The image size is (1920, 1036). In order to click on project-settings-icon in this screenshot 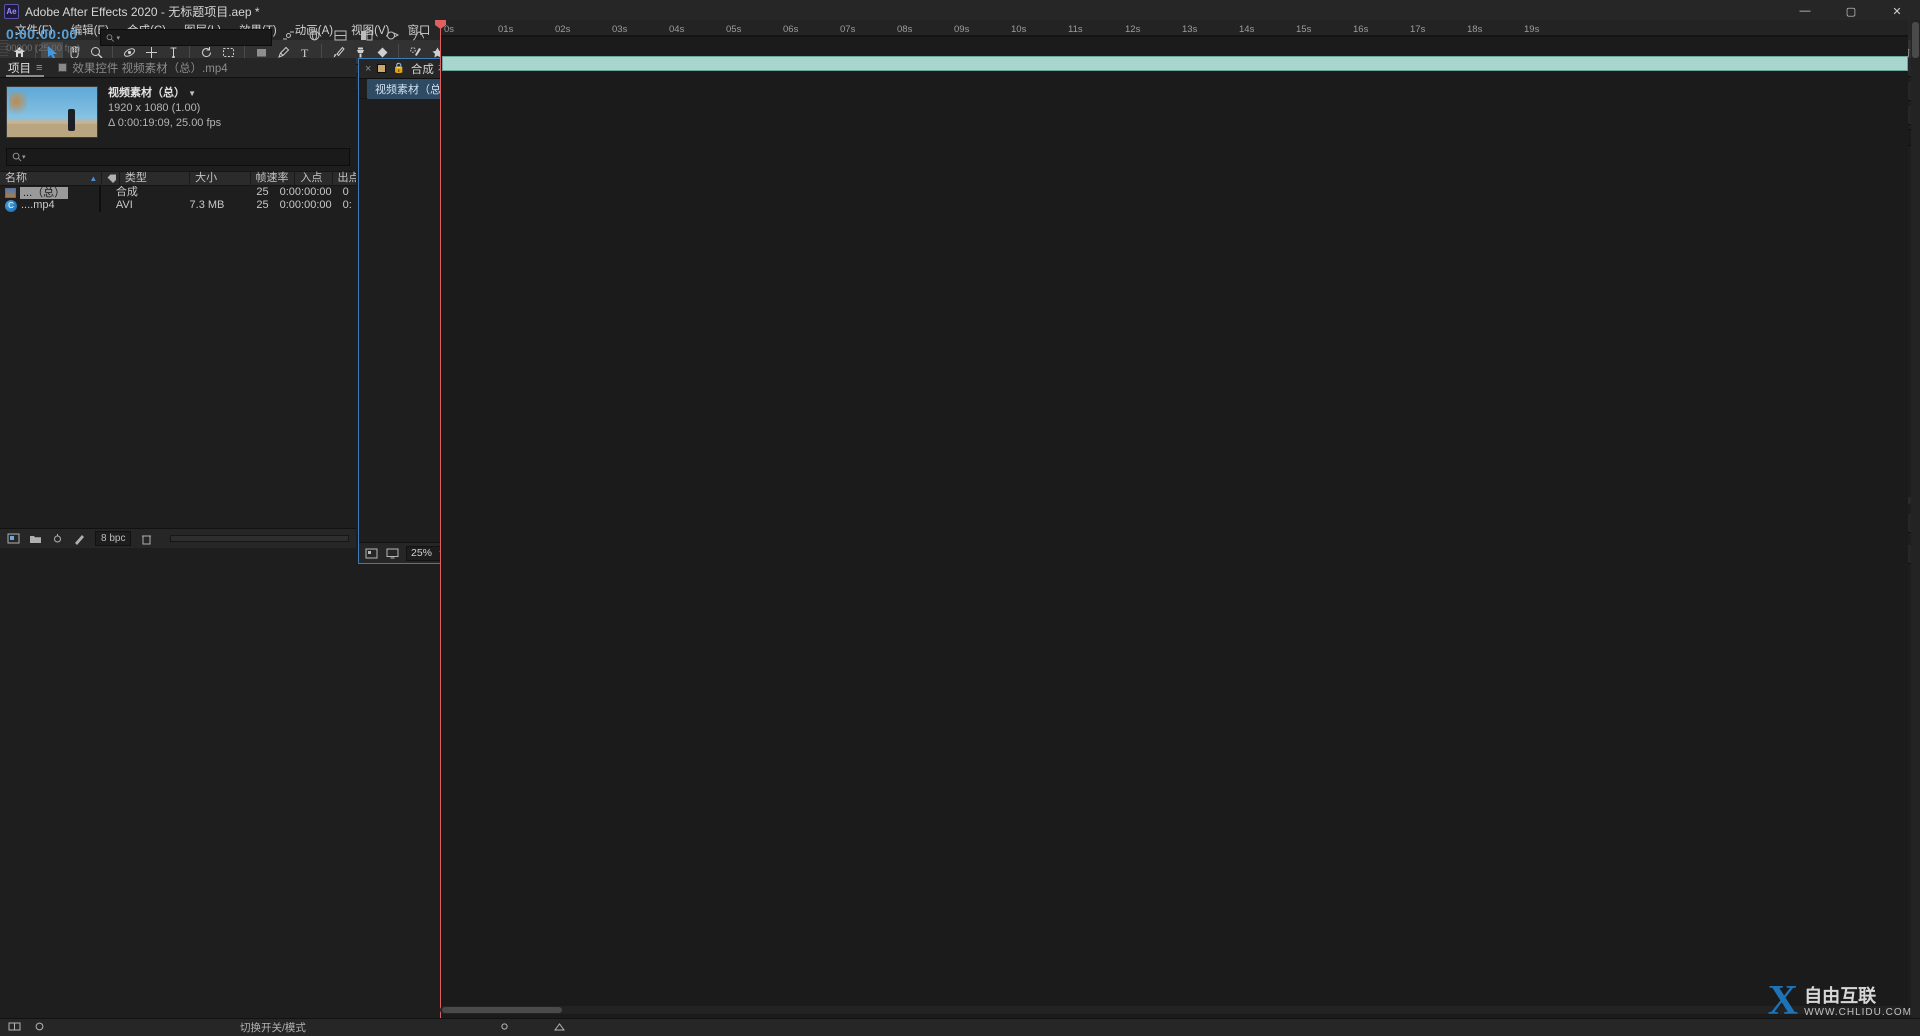, I will do `click(57, 539)`.